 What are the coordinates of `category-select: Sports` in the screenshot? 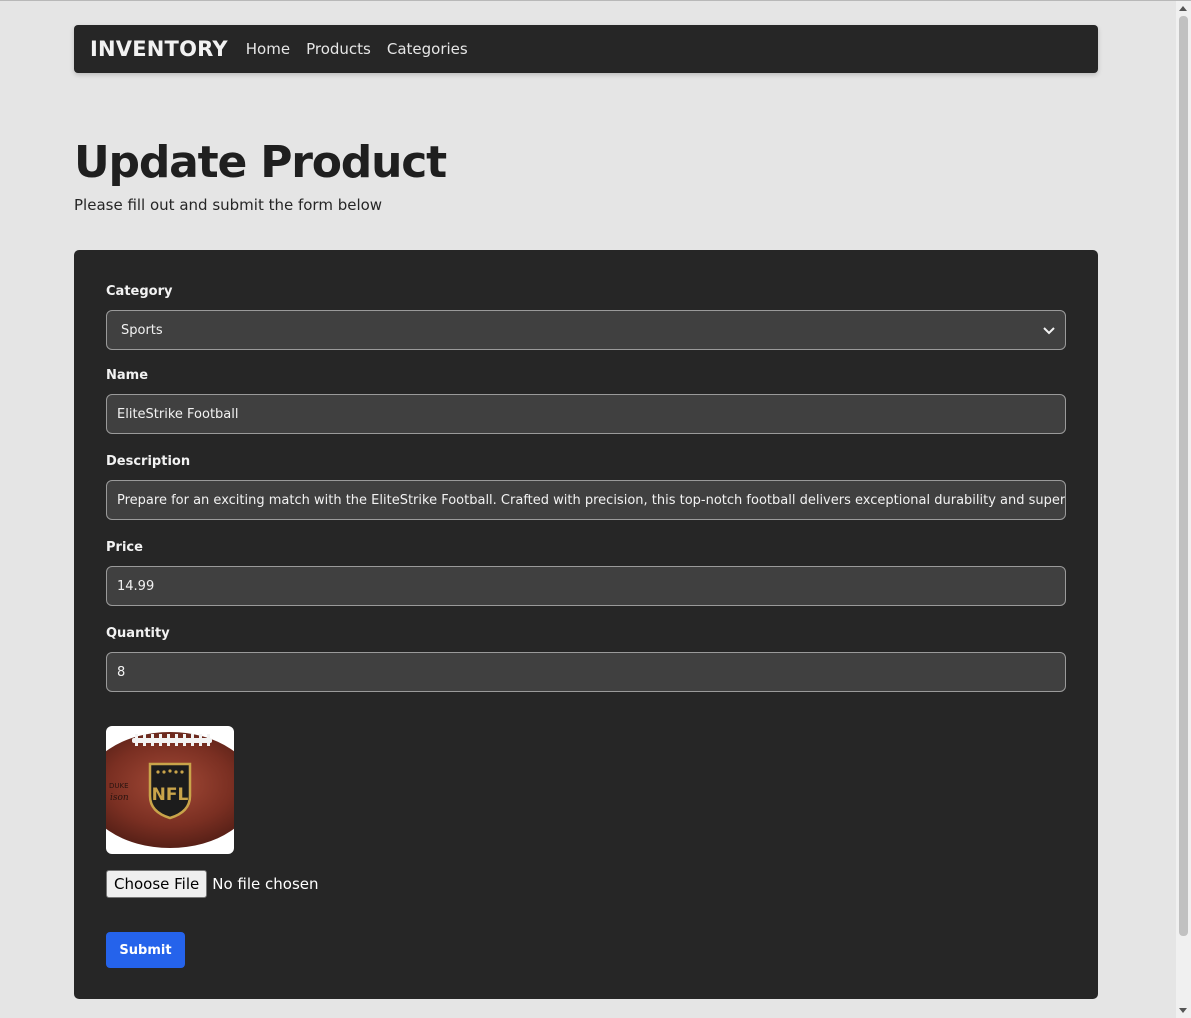 It's located at (586, 330).